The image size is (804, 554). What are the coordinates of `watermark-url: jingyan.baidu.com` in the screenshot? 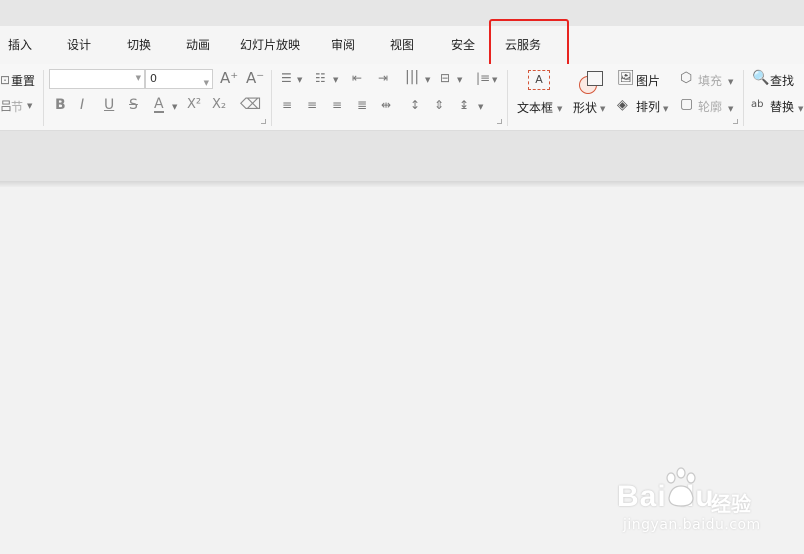 It's located at (692, 525).